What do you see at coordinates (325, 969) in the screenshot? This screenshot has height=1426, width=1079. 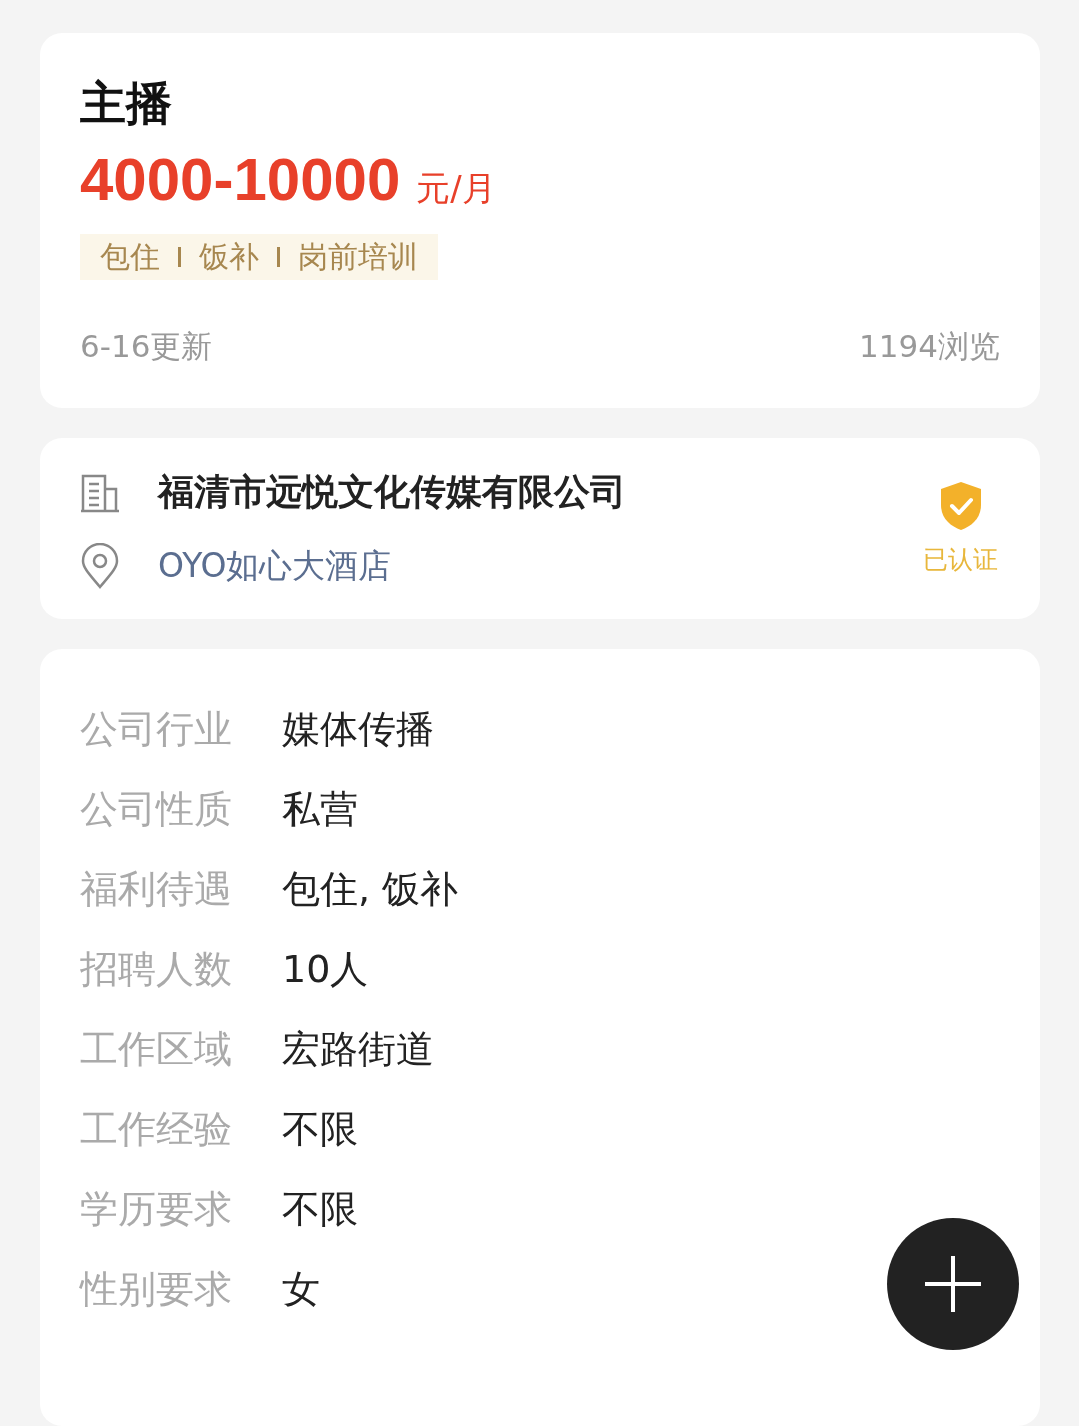 I see `detail-value: 10人` at bounding box center [325, 969].